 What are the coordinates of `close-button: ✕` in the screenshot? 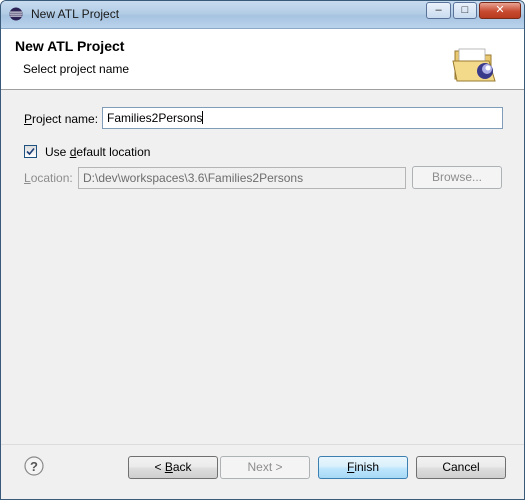 It's located at (500, 10).